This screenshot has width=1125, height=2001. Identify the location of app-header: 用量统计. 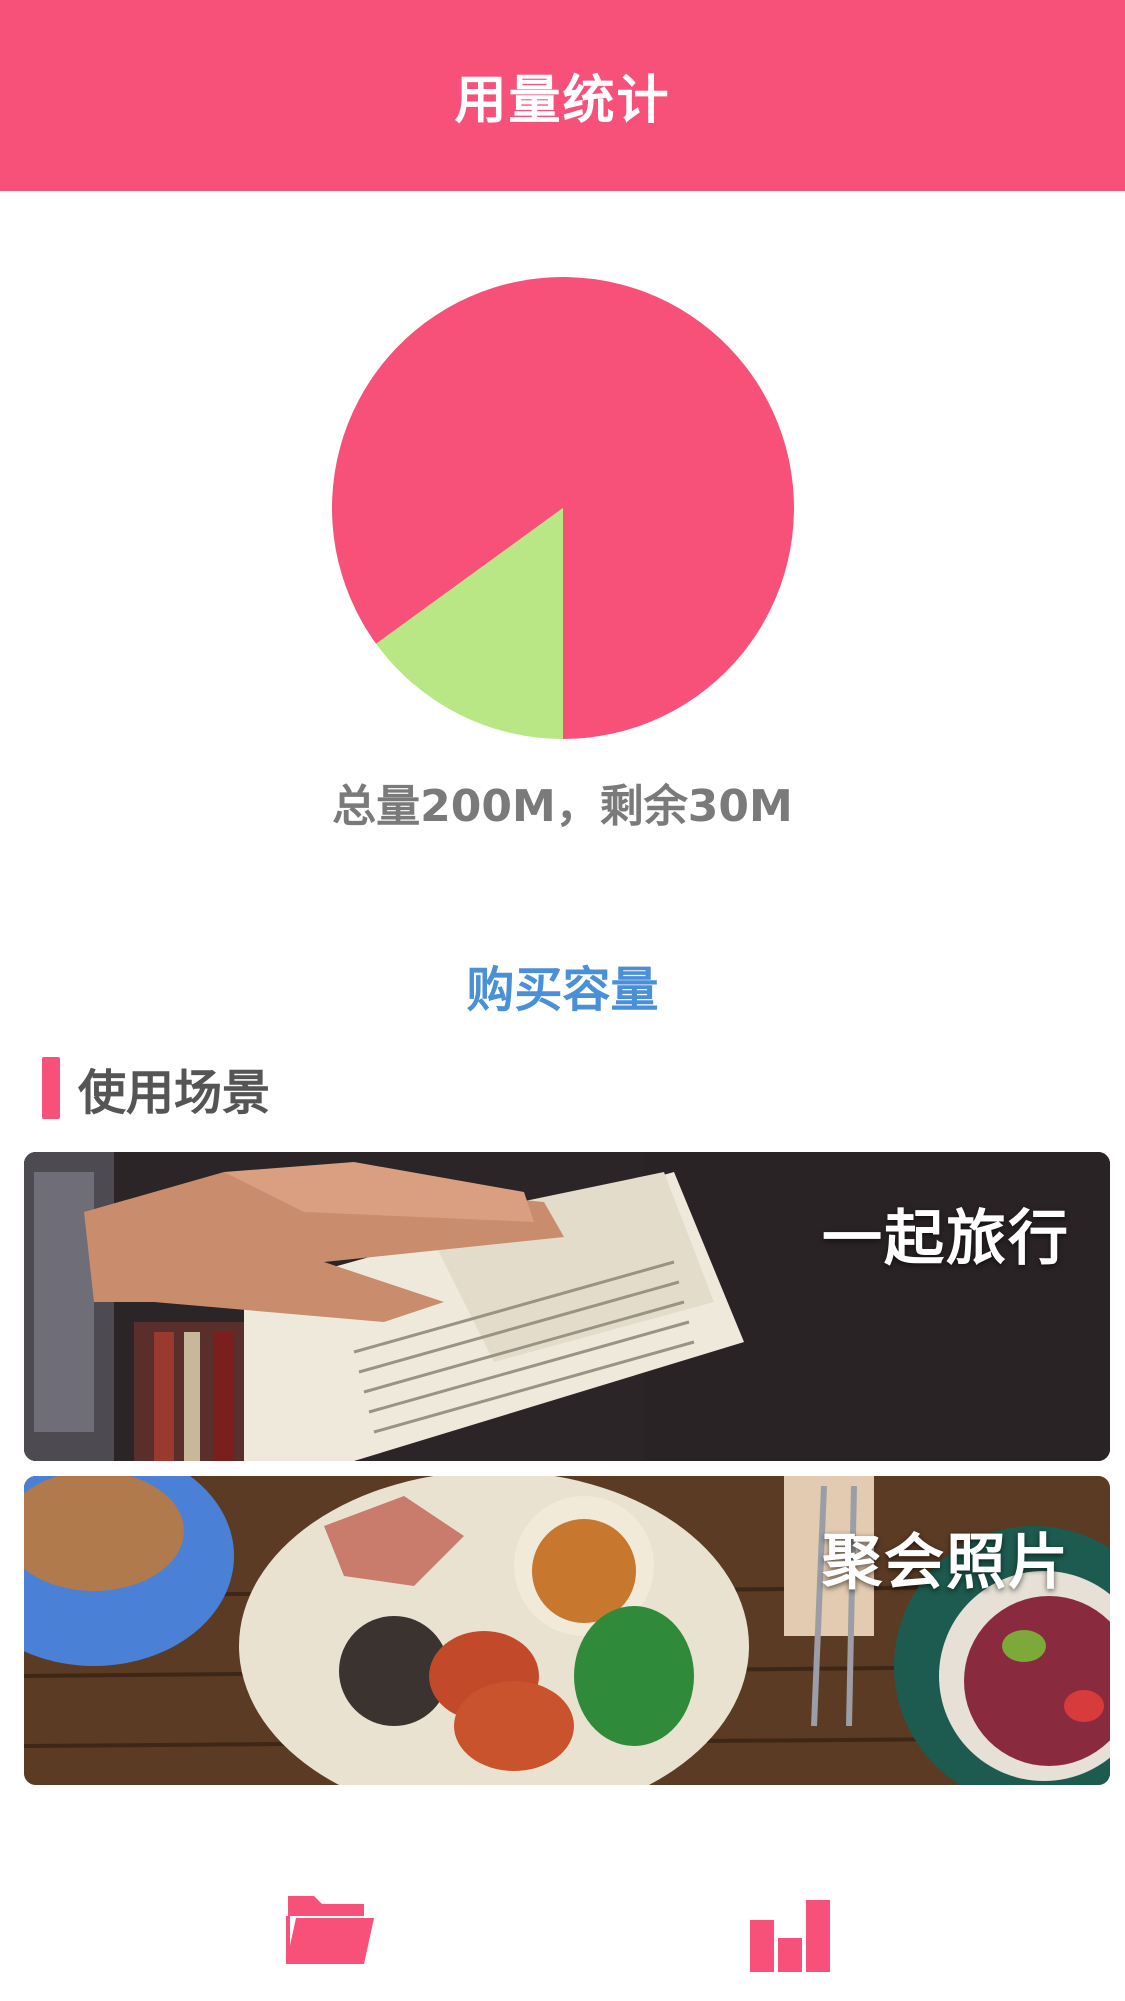
(562, 95).